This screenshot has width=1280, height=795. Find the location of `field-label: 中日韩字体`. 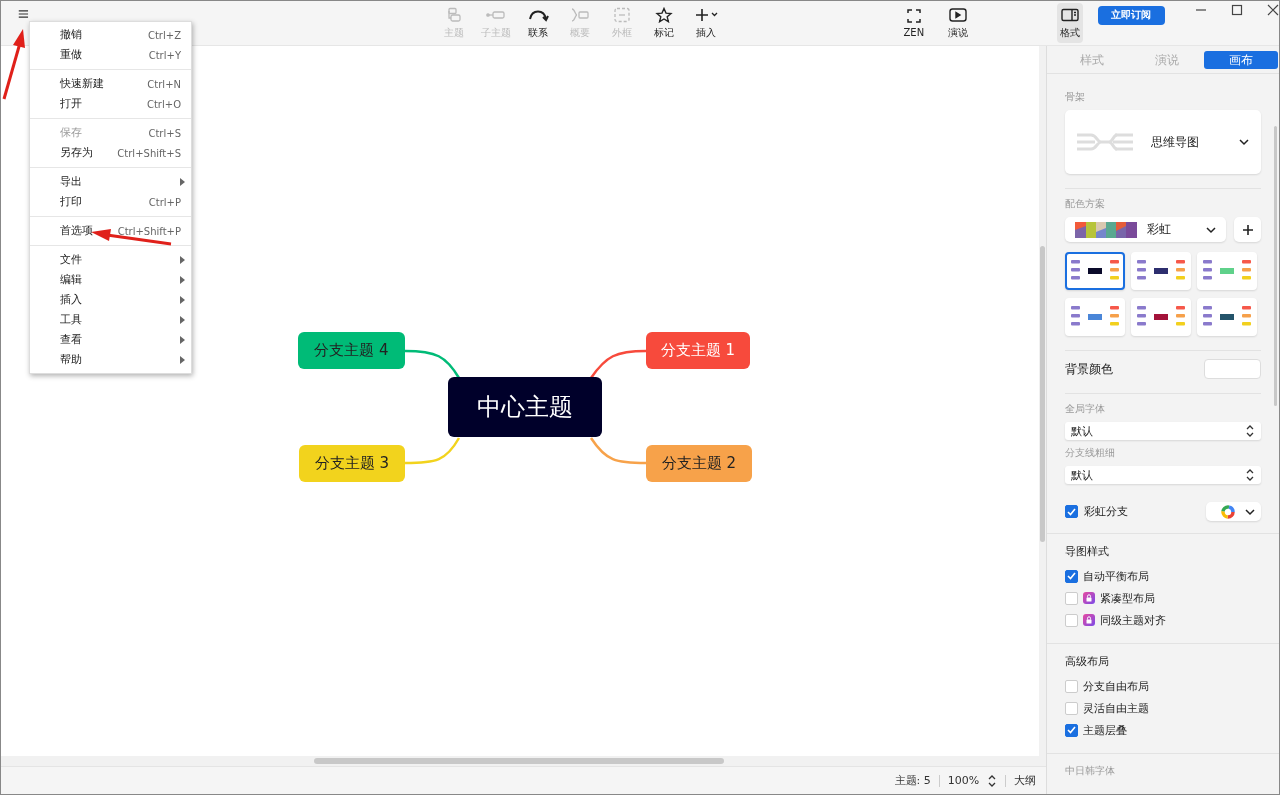

field-label: 中日韩字体 is located at coordinates (1091, 771).